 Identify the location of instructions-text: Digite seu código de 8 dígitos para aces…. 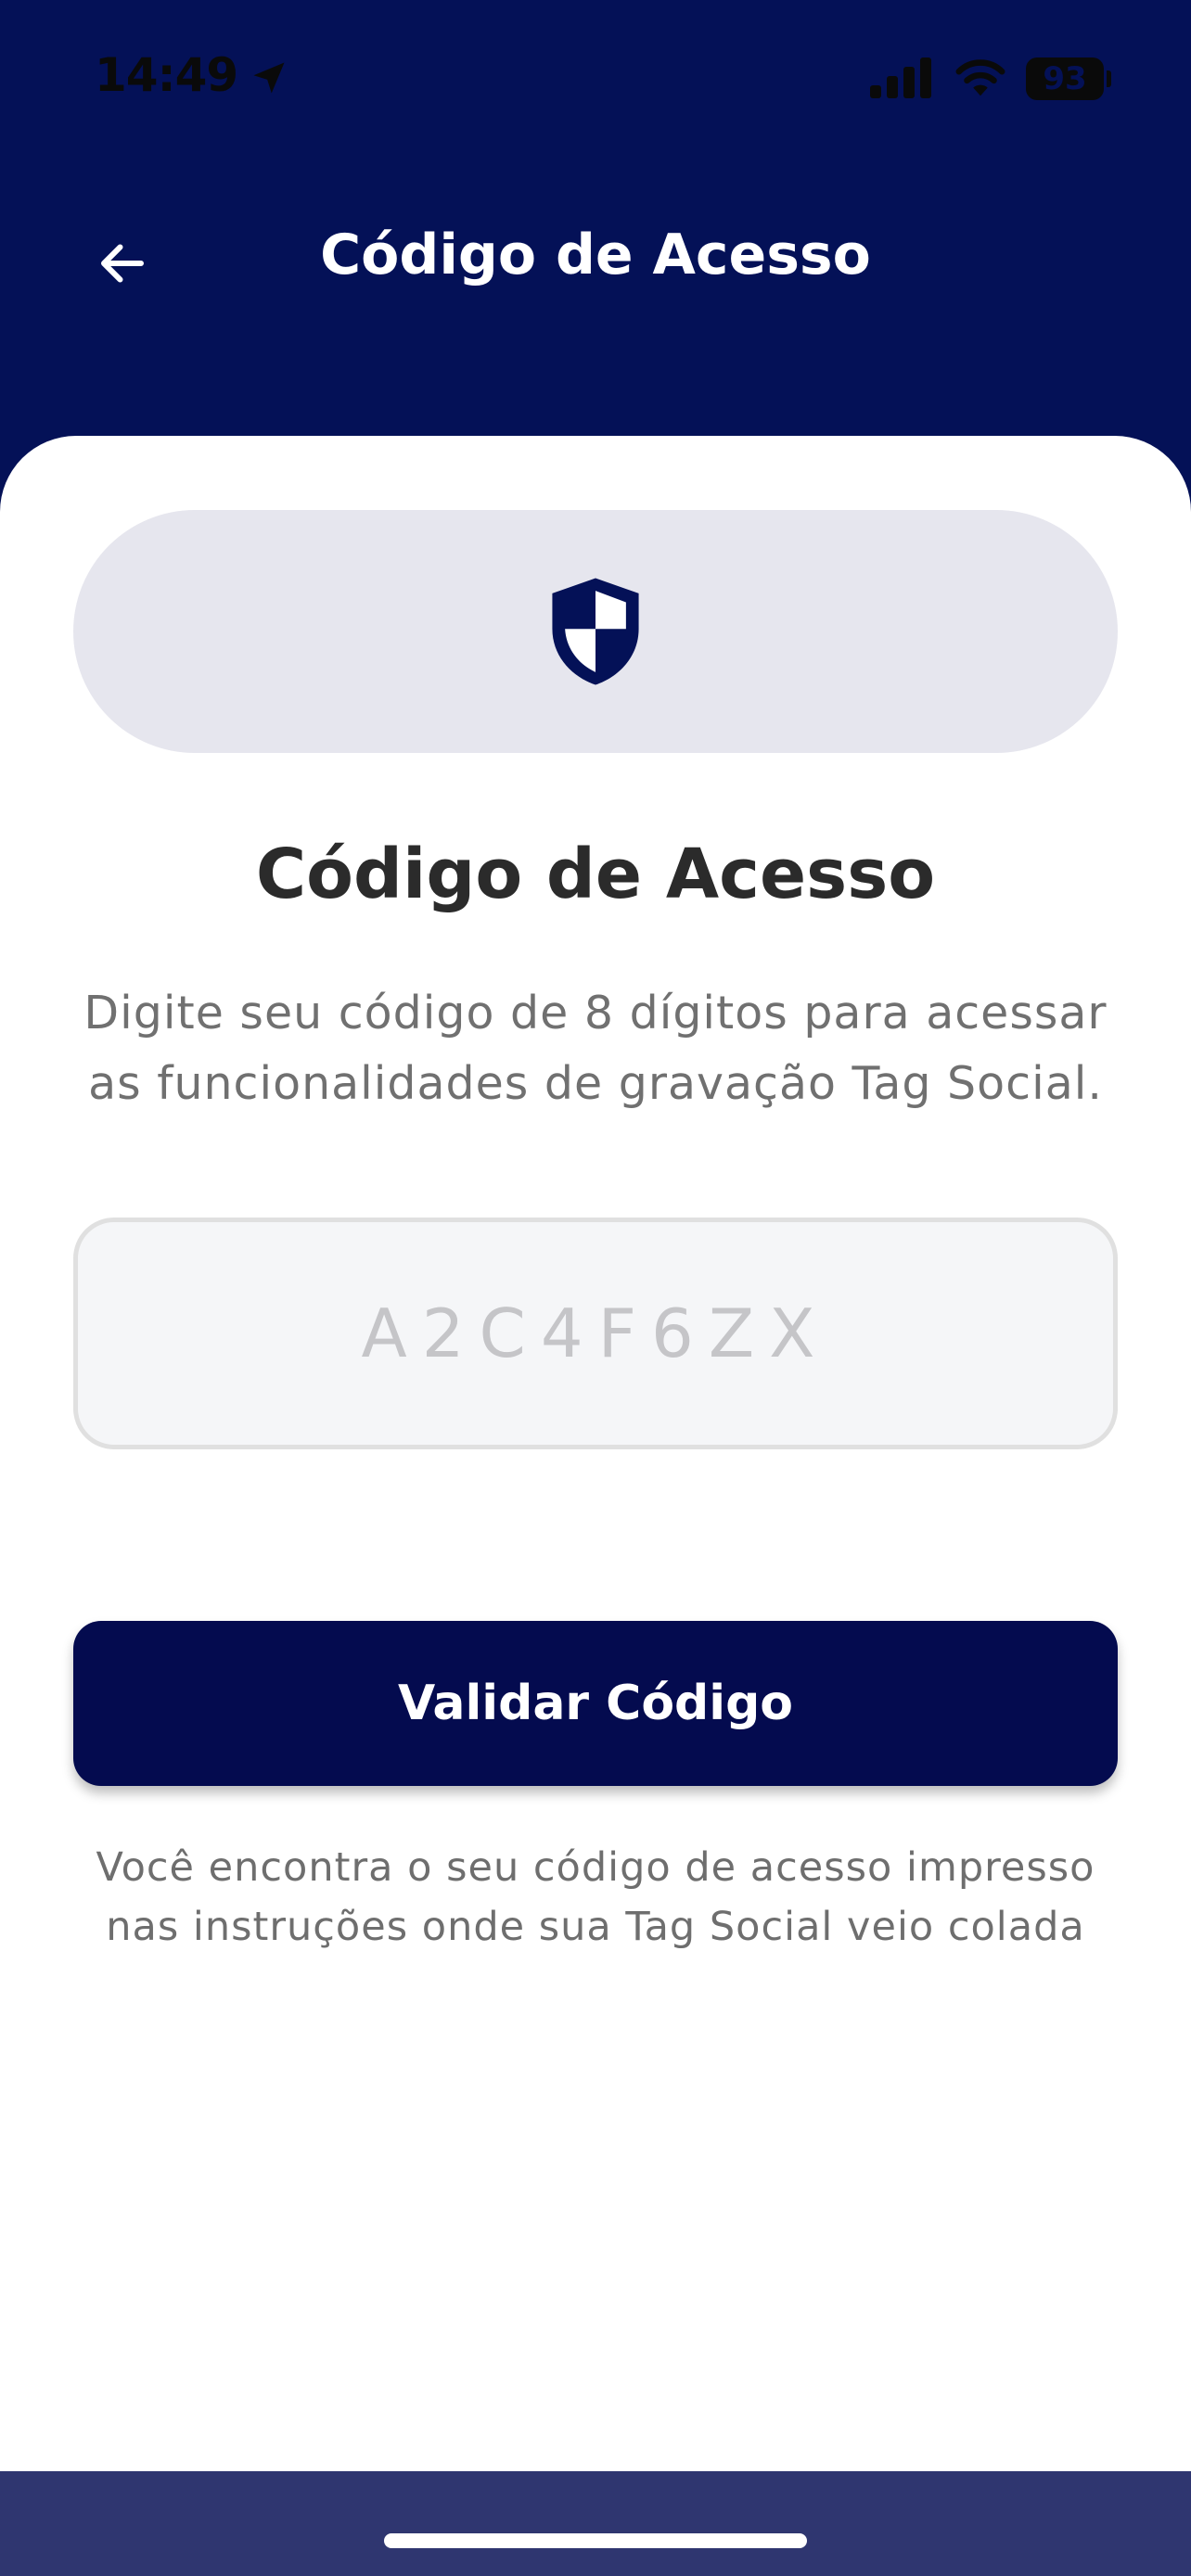
(595, 1049).